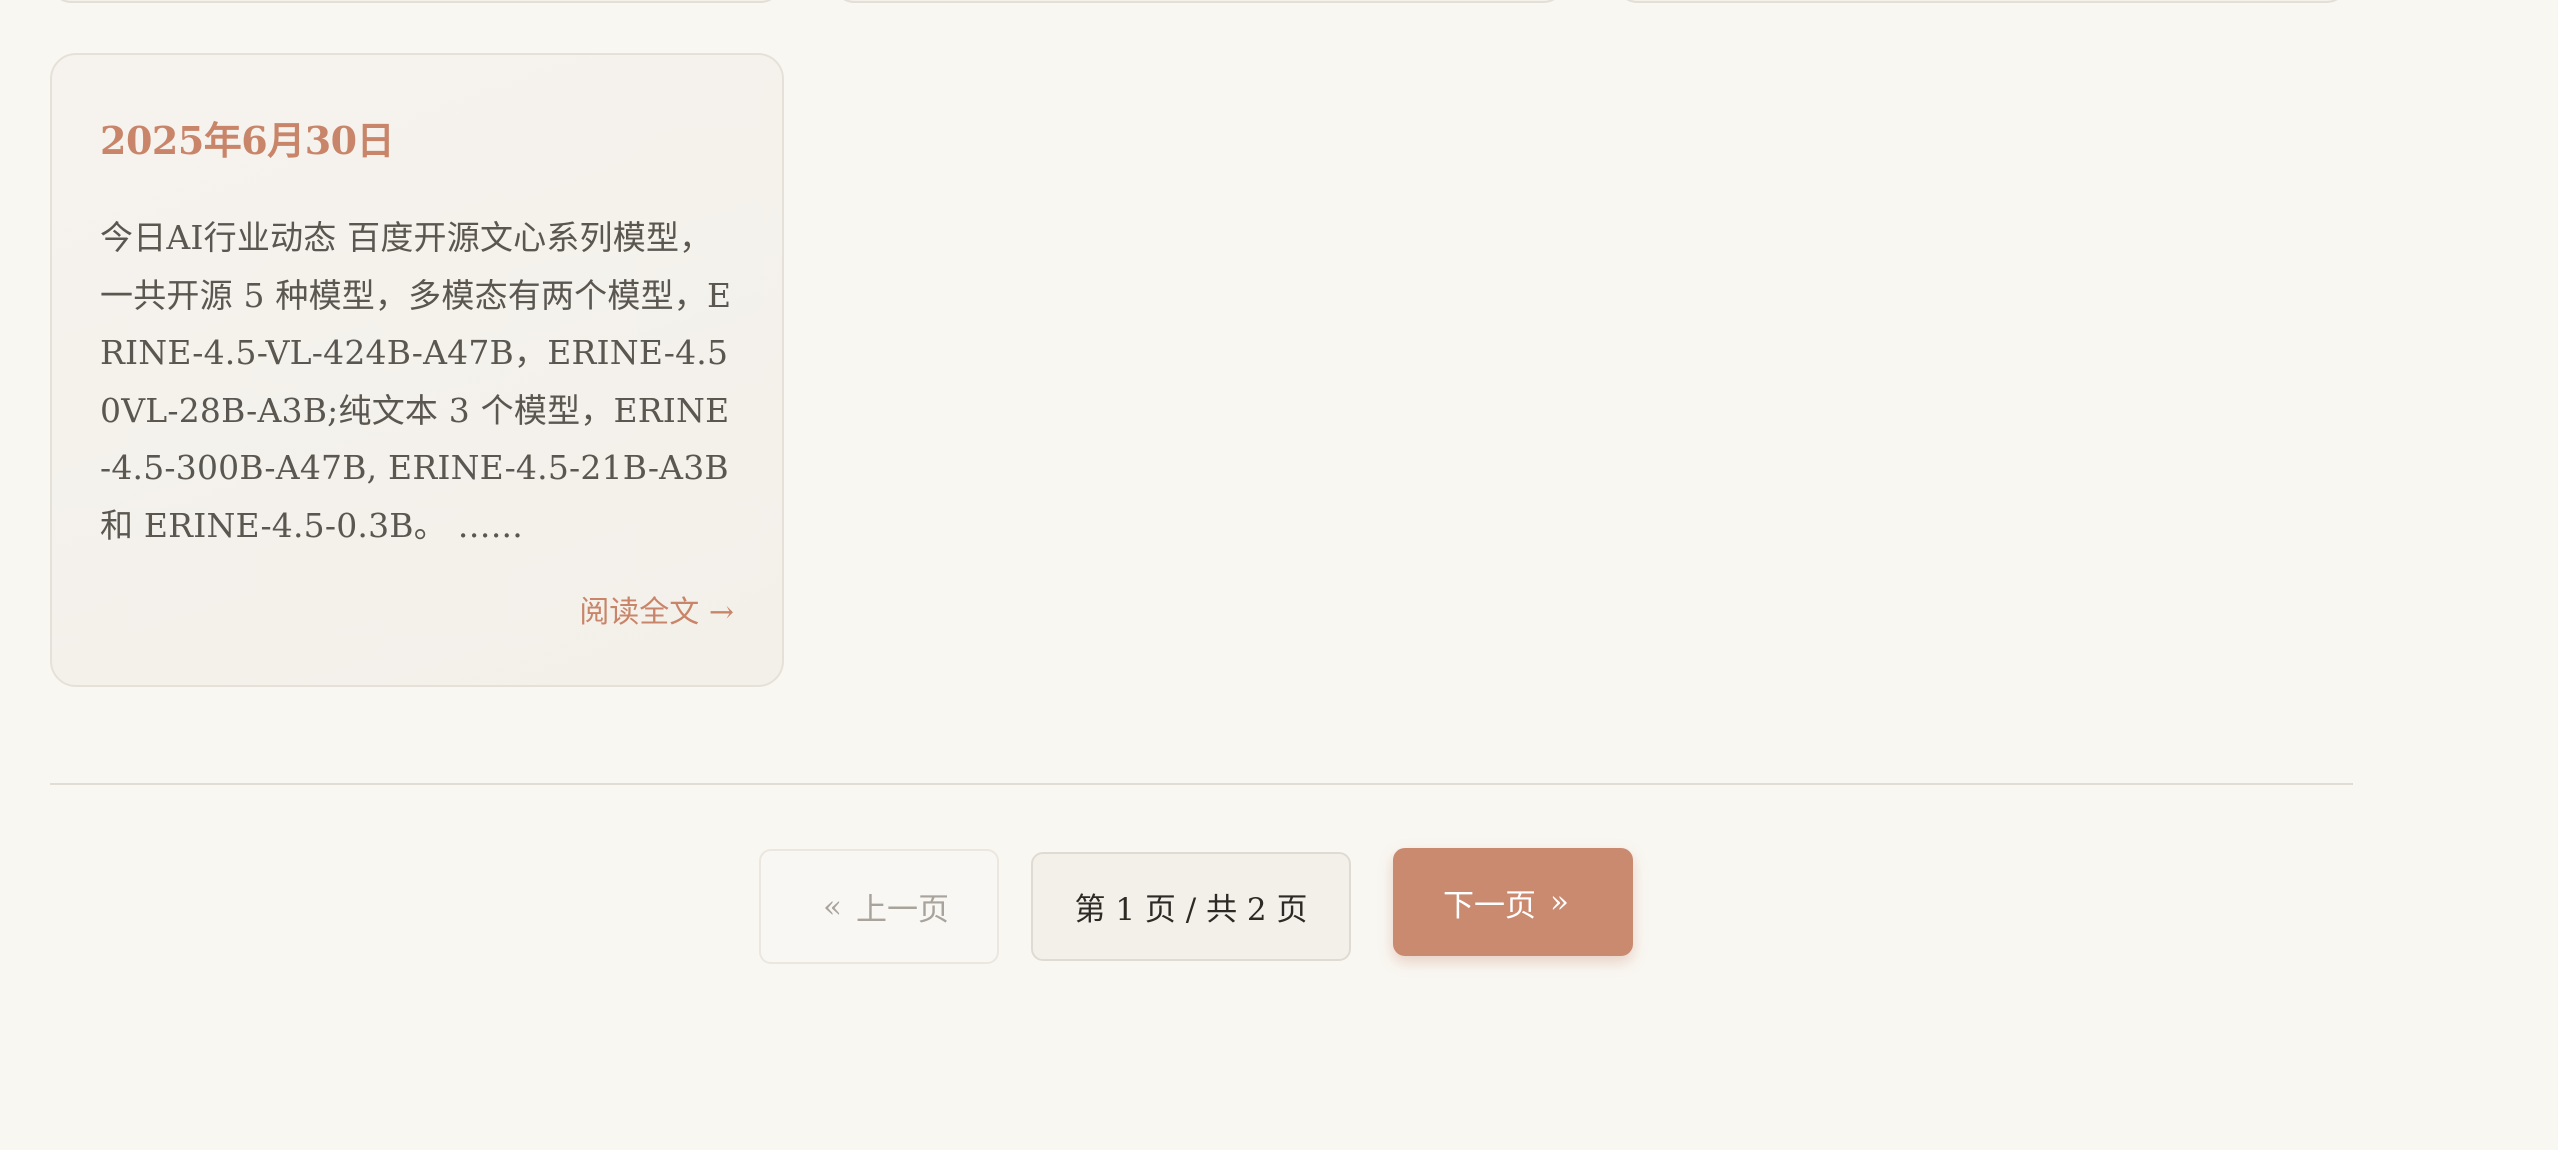 This screenshot has width=2558, height=1150. Describe the element at coordinates (902, 910) in the screenshot. I see `previous-page-label: 上一页` at that location.